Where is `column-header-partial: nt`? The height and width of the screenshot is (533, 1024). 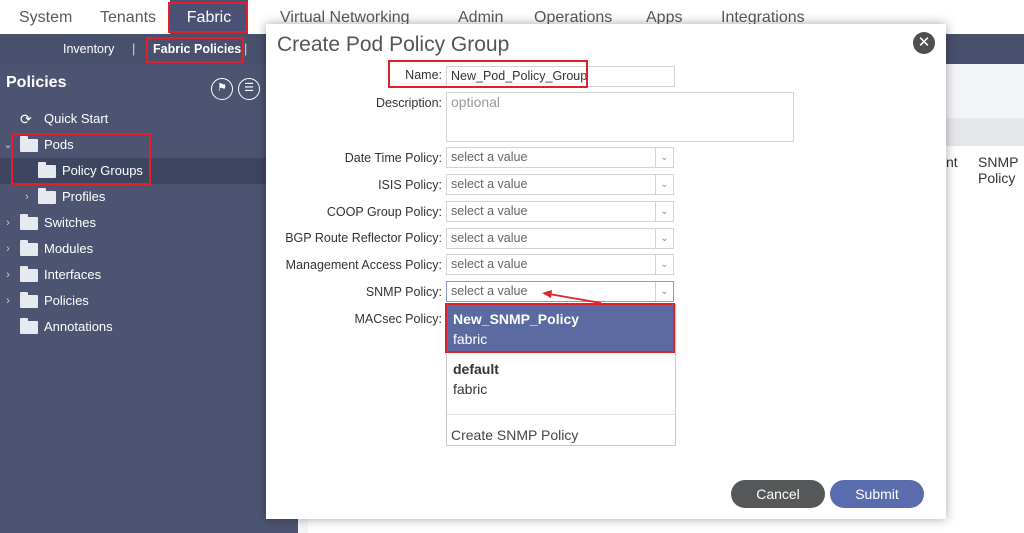 column-header-partial: nt is located at coordinates (952, 162).